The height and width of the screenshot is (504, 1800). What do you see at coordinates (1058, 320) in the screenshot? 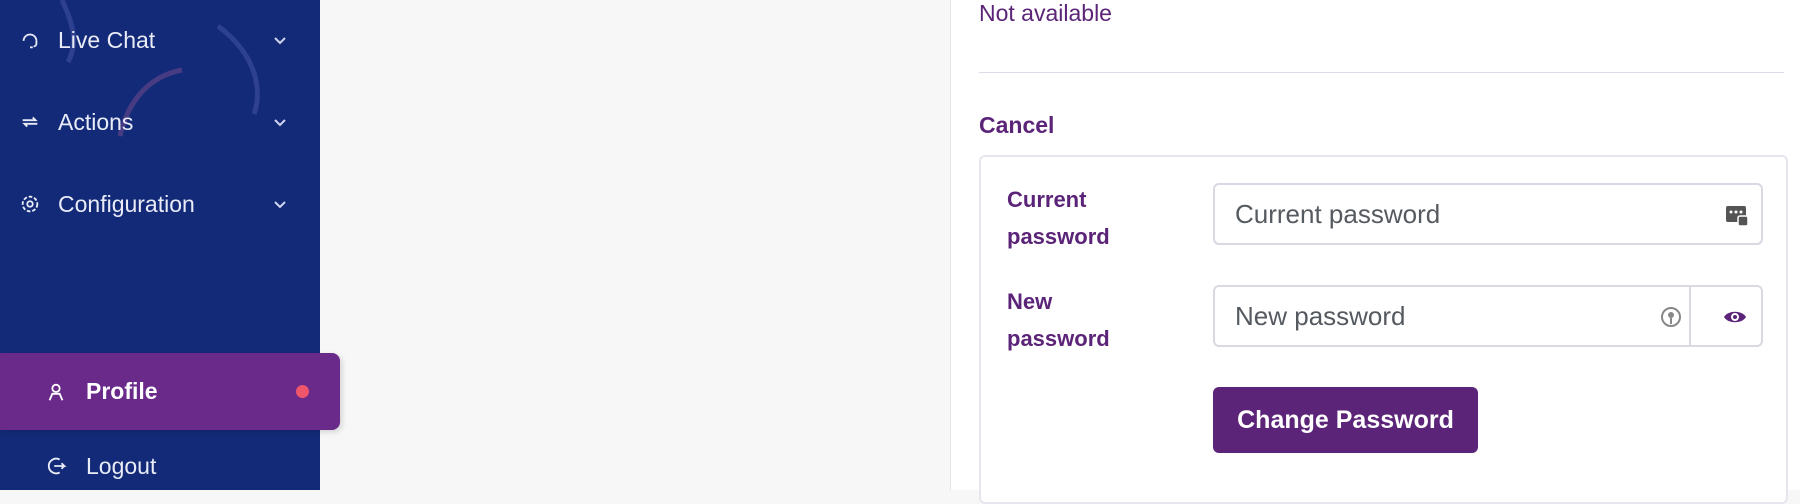
I see `new-password-label: New password` at bounding box center [1058, 320].